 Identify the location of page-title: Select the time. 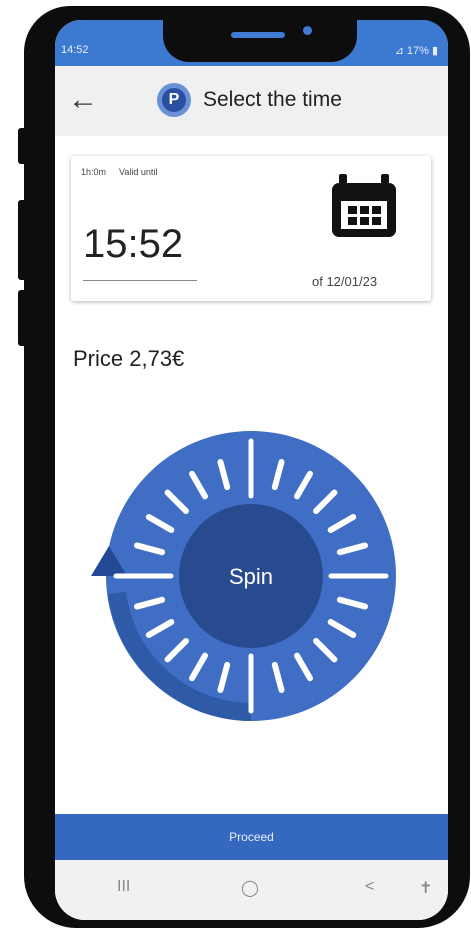
(272, 99).